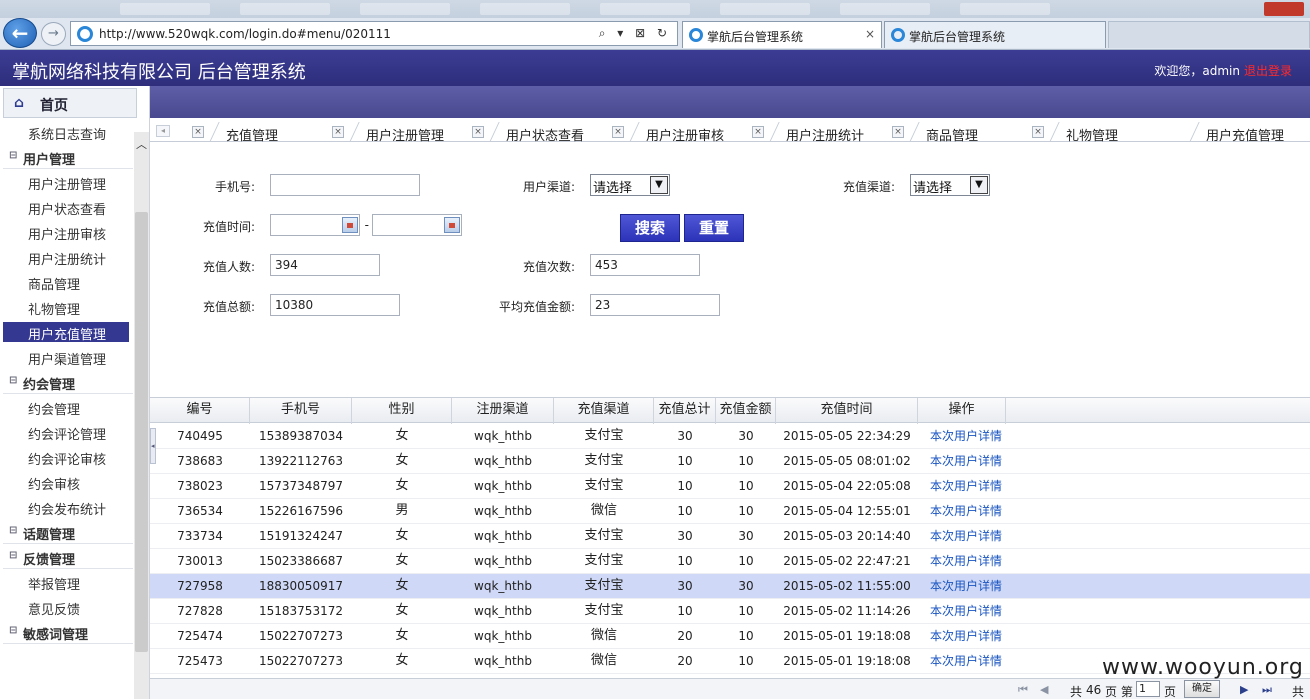  Describe the element at coordinates (200, 411) in the screenshot. I see `column-header: 编号` at that location.